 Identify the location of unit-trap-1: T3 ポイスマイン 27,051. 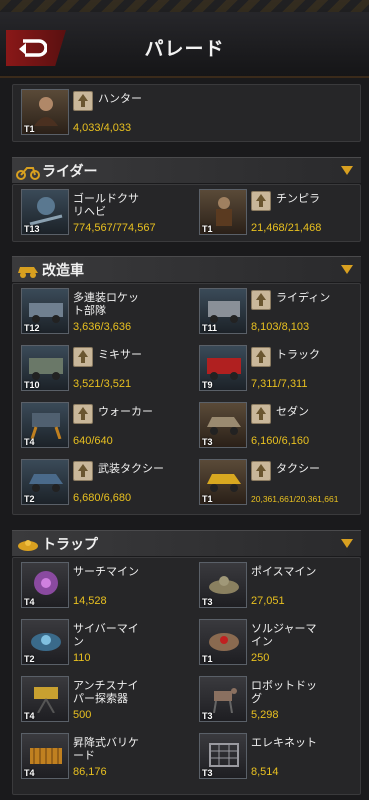
(284, 587).